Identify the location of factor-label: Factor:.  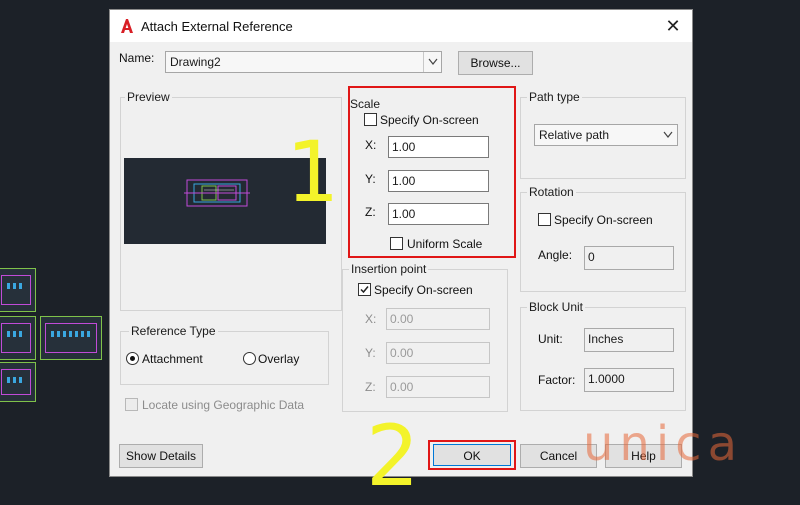
(557, 380).